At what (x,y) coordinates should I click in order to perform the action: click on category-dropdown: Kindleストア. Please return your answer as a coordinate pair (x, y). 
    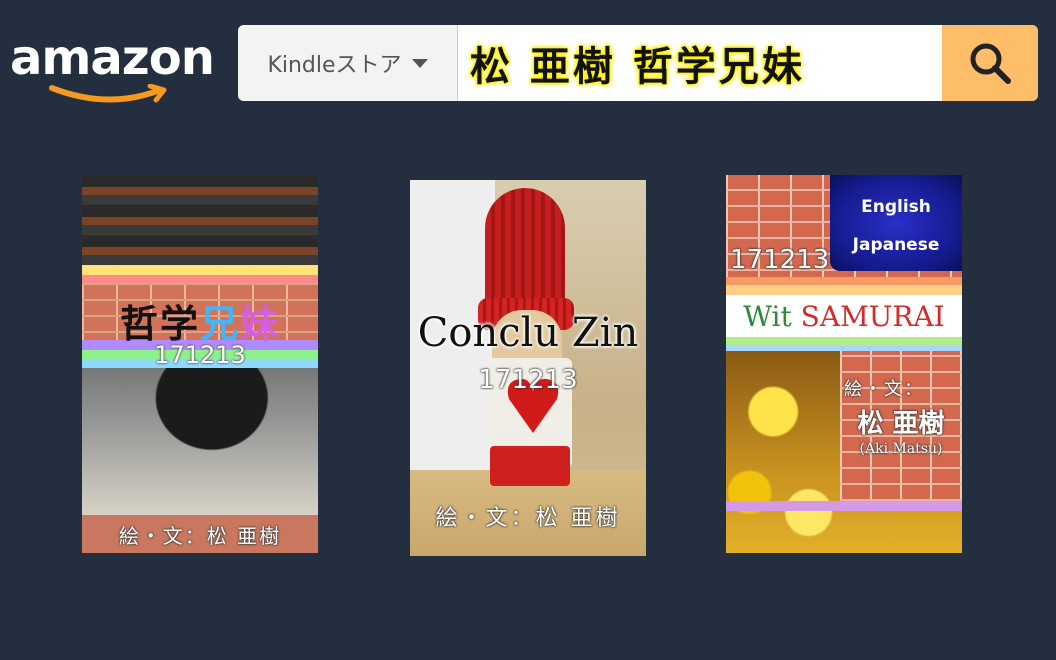
    Looking at the image, I should click on (348, 63).